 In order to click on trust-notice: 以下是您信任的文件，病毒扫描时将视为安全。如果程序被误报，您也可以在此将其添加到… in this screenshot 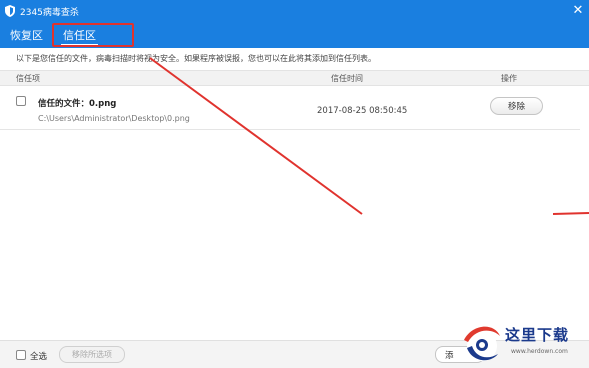, I will do `click(196, 58)`.